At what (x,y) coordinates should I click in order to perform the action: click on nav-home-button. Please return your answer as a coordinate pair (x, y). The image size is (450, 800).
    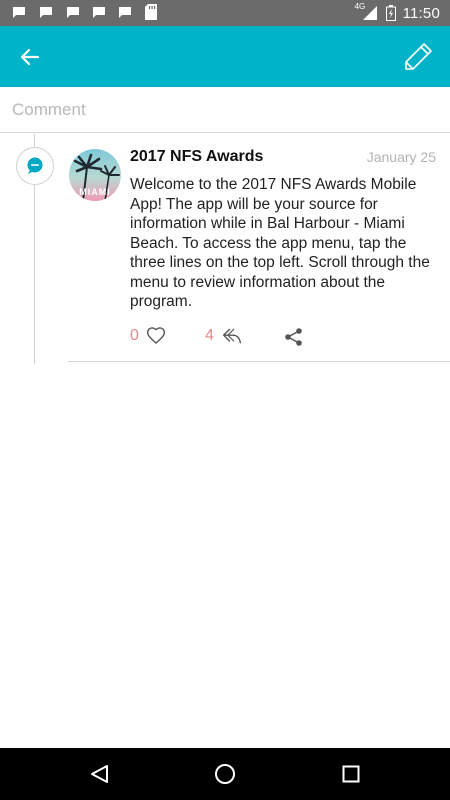
    Looking at the image, I should click on (225, 774).